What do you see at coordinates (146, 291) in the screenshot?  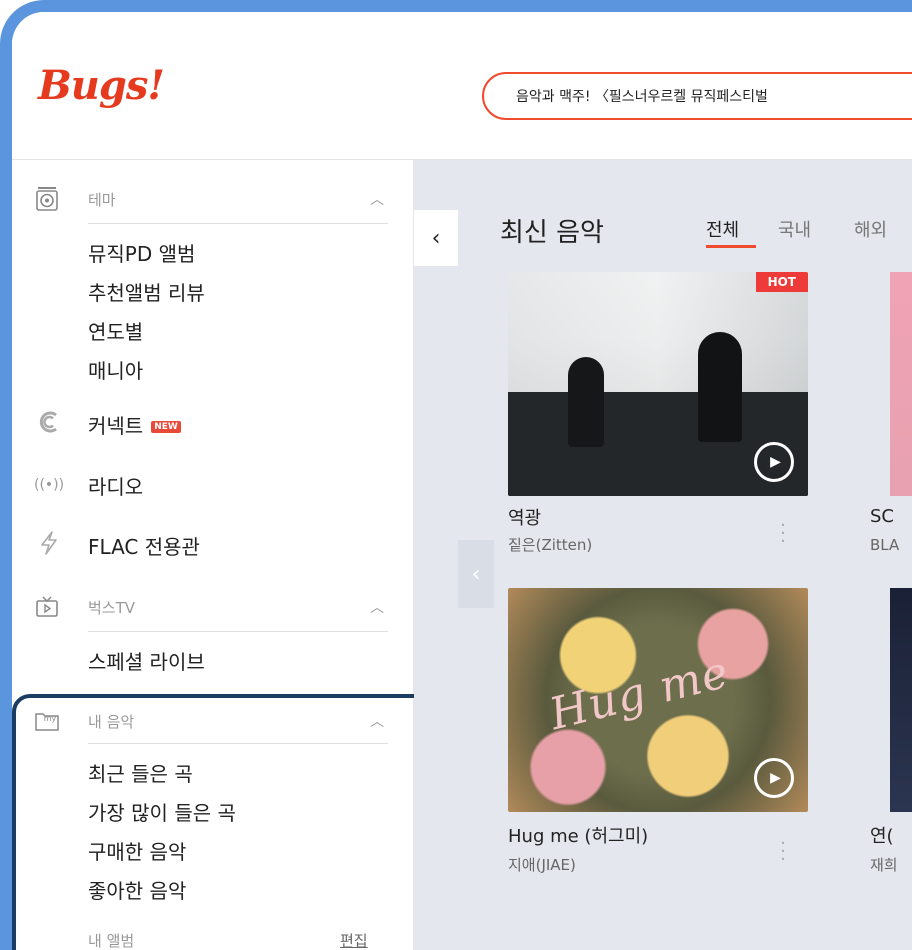 I see `sidebar-item-recommended-review: 추천앨범 리뷰` at bounding box center [146, 291].